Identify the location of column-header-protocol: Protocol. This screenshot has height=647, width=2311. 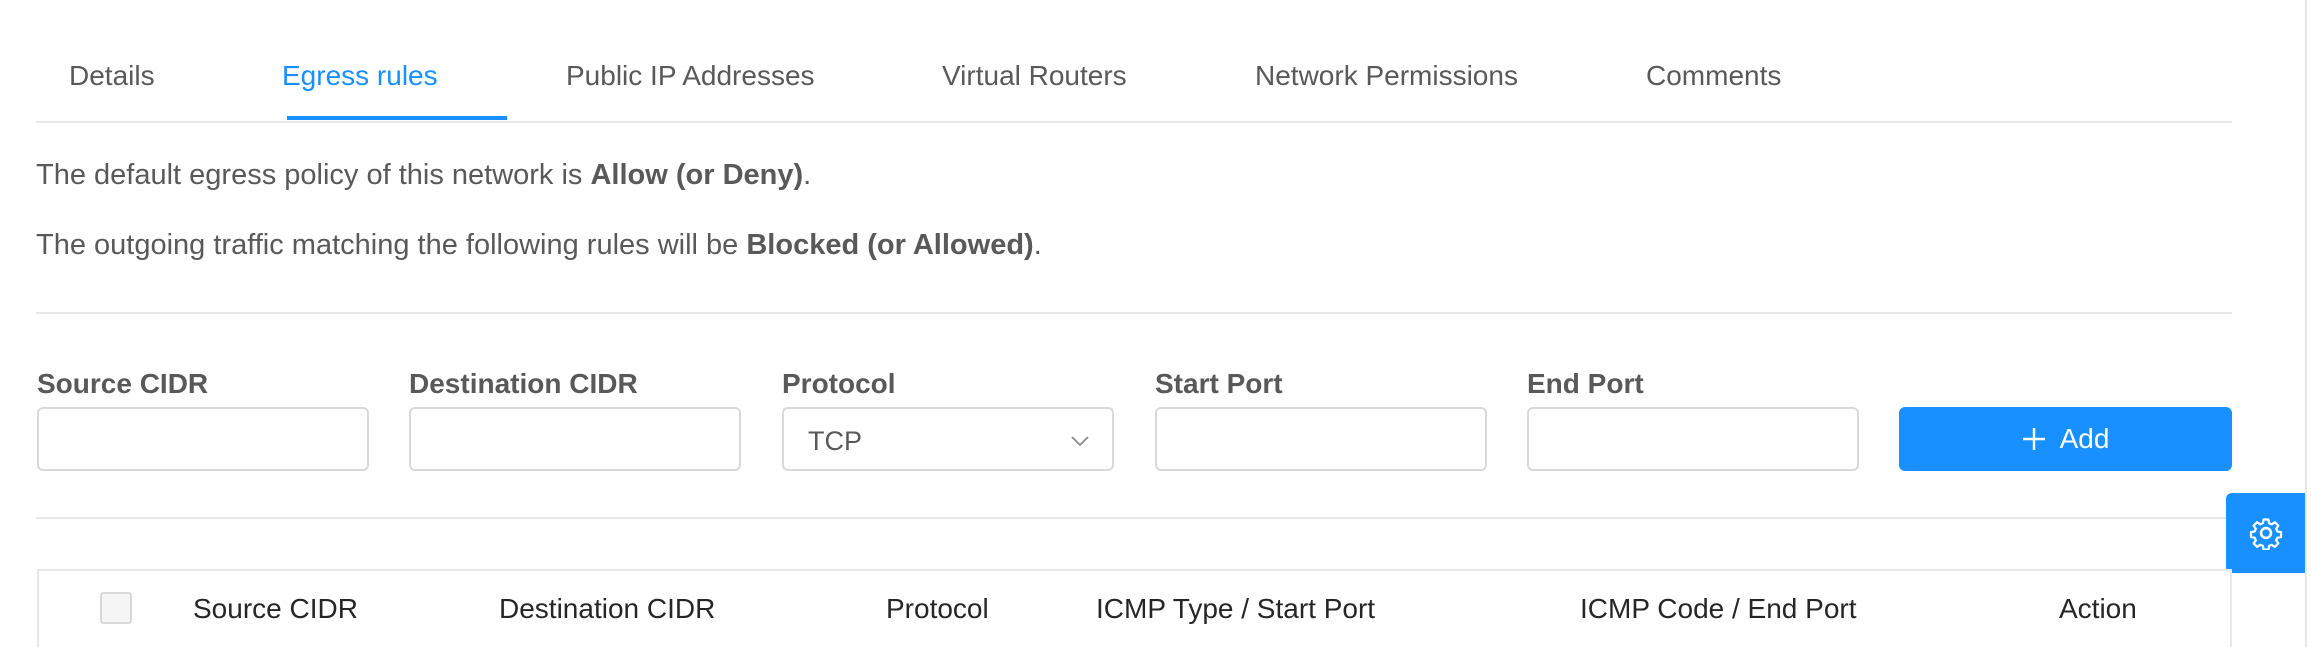
(937, 609).